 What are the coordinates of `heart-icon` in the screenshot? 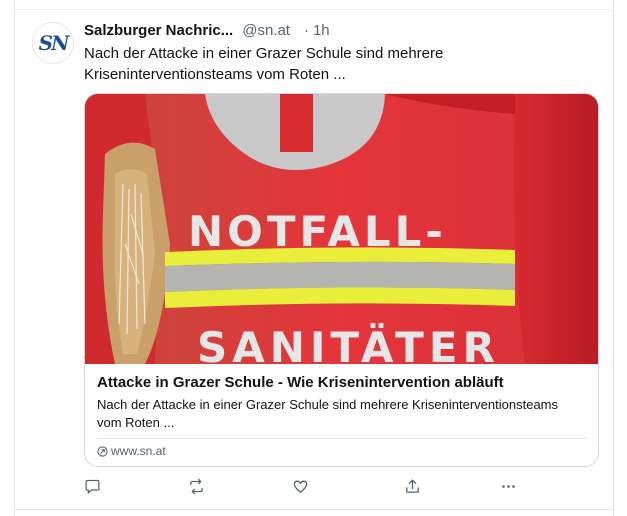 It's located at (300, 486).